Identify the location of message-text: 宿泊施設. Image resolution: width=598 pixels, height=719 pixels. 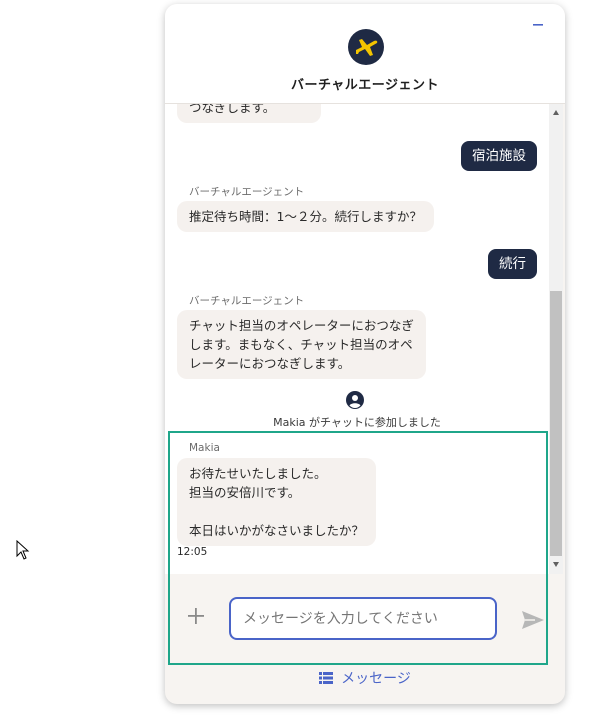
(499, 156).